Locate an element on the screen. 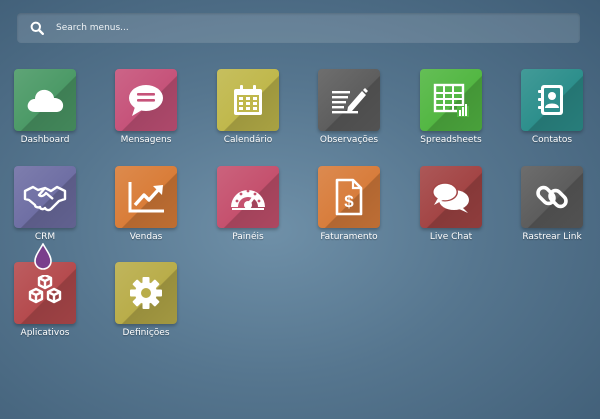  drag-drop-icon is located at coordinates (43, 256).